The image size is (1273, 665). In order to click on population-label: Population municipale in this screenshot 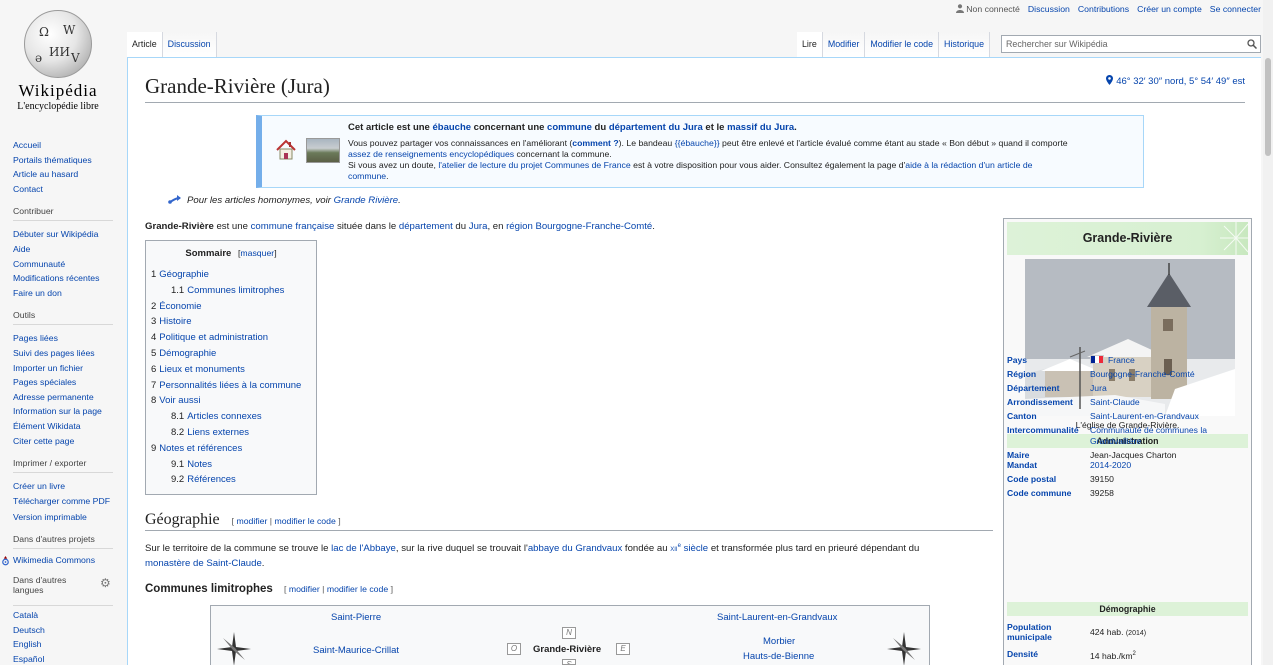, I will do `click(1048, 632)`.